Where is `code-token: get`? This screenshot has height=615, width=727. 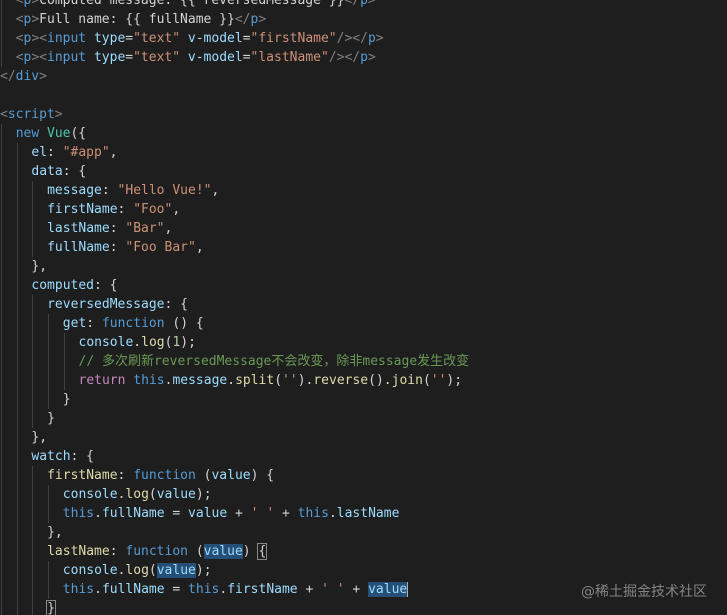
code-token: get is located at coordinates (74, 323).